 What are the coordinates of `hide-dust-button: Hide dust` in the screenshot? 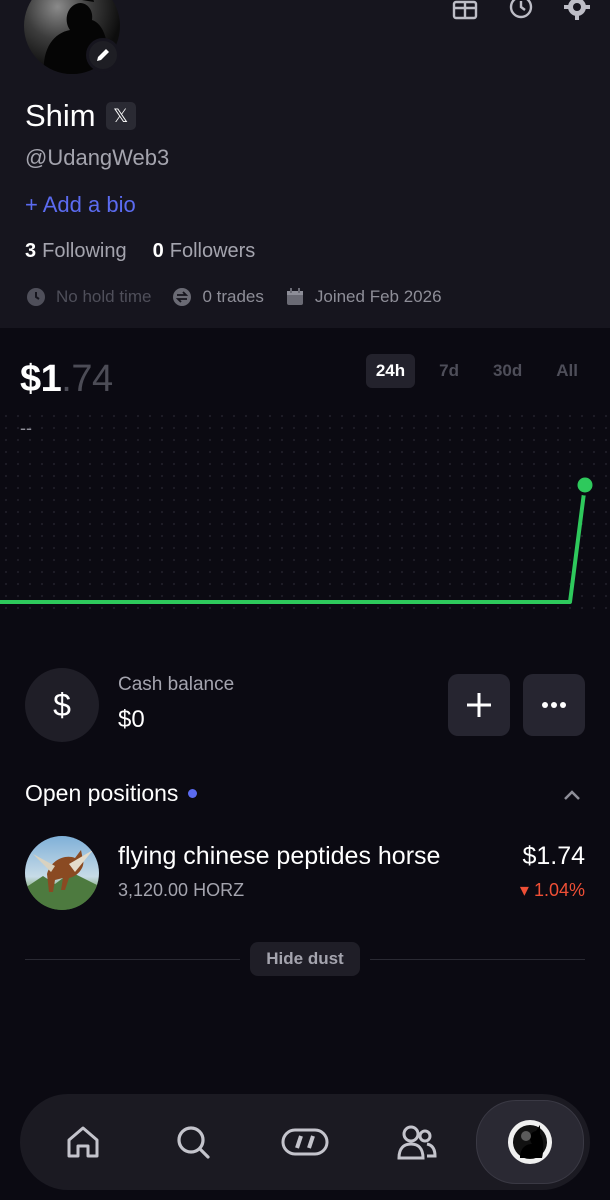 It's located at (305, 959).